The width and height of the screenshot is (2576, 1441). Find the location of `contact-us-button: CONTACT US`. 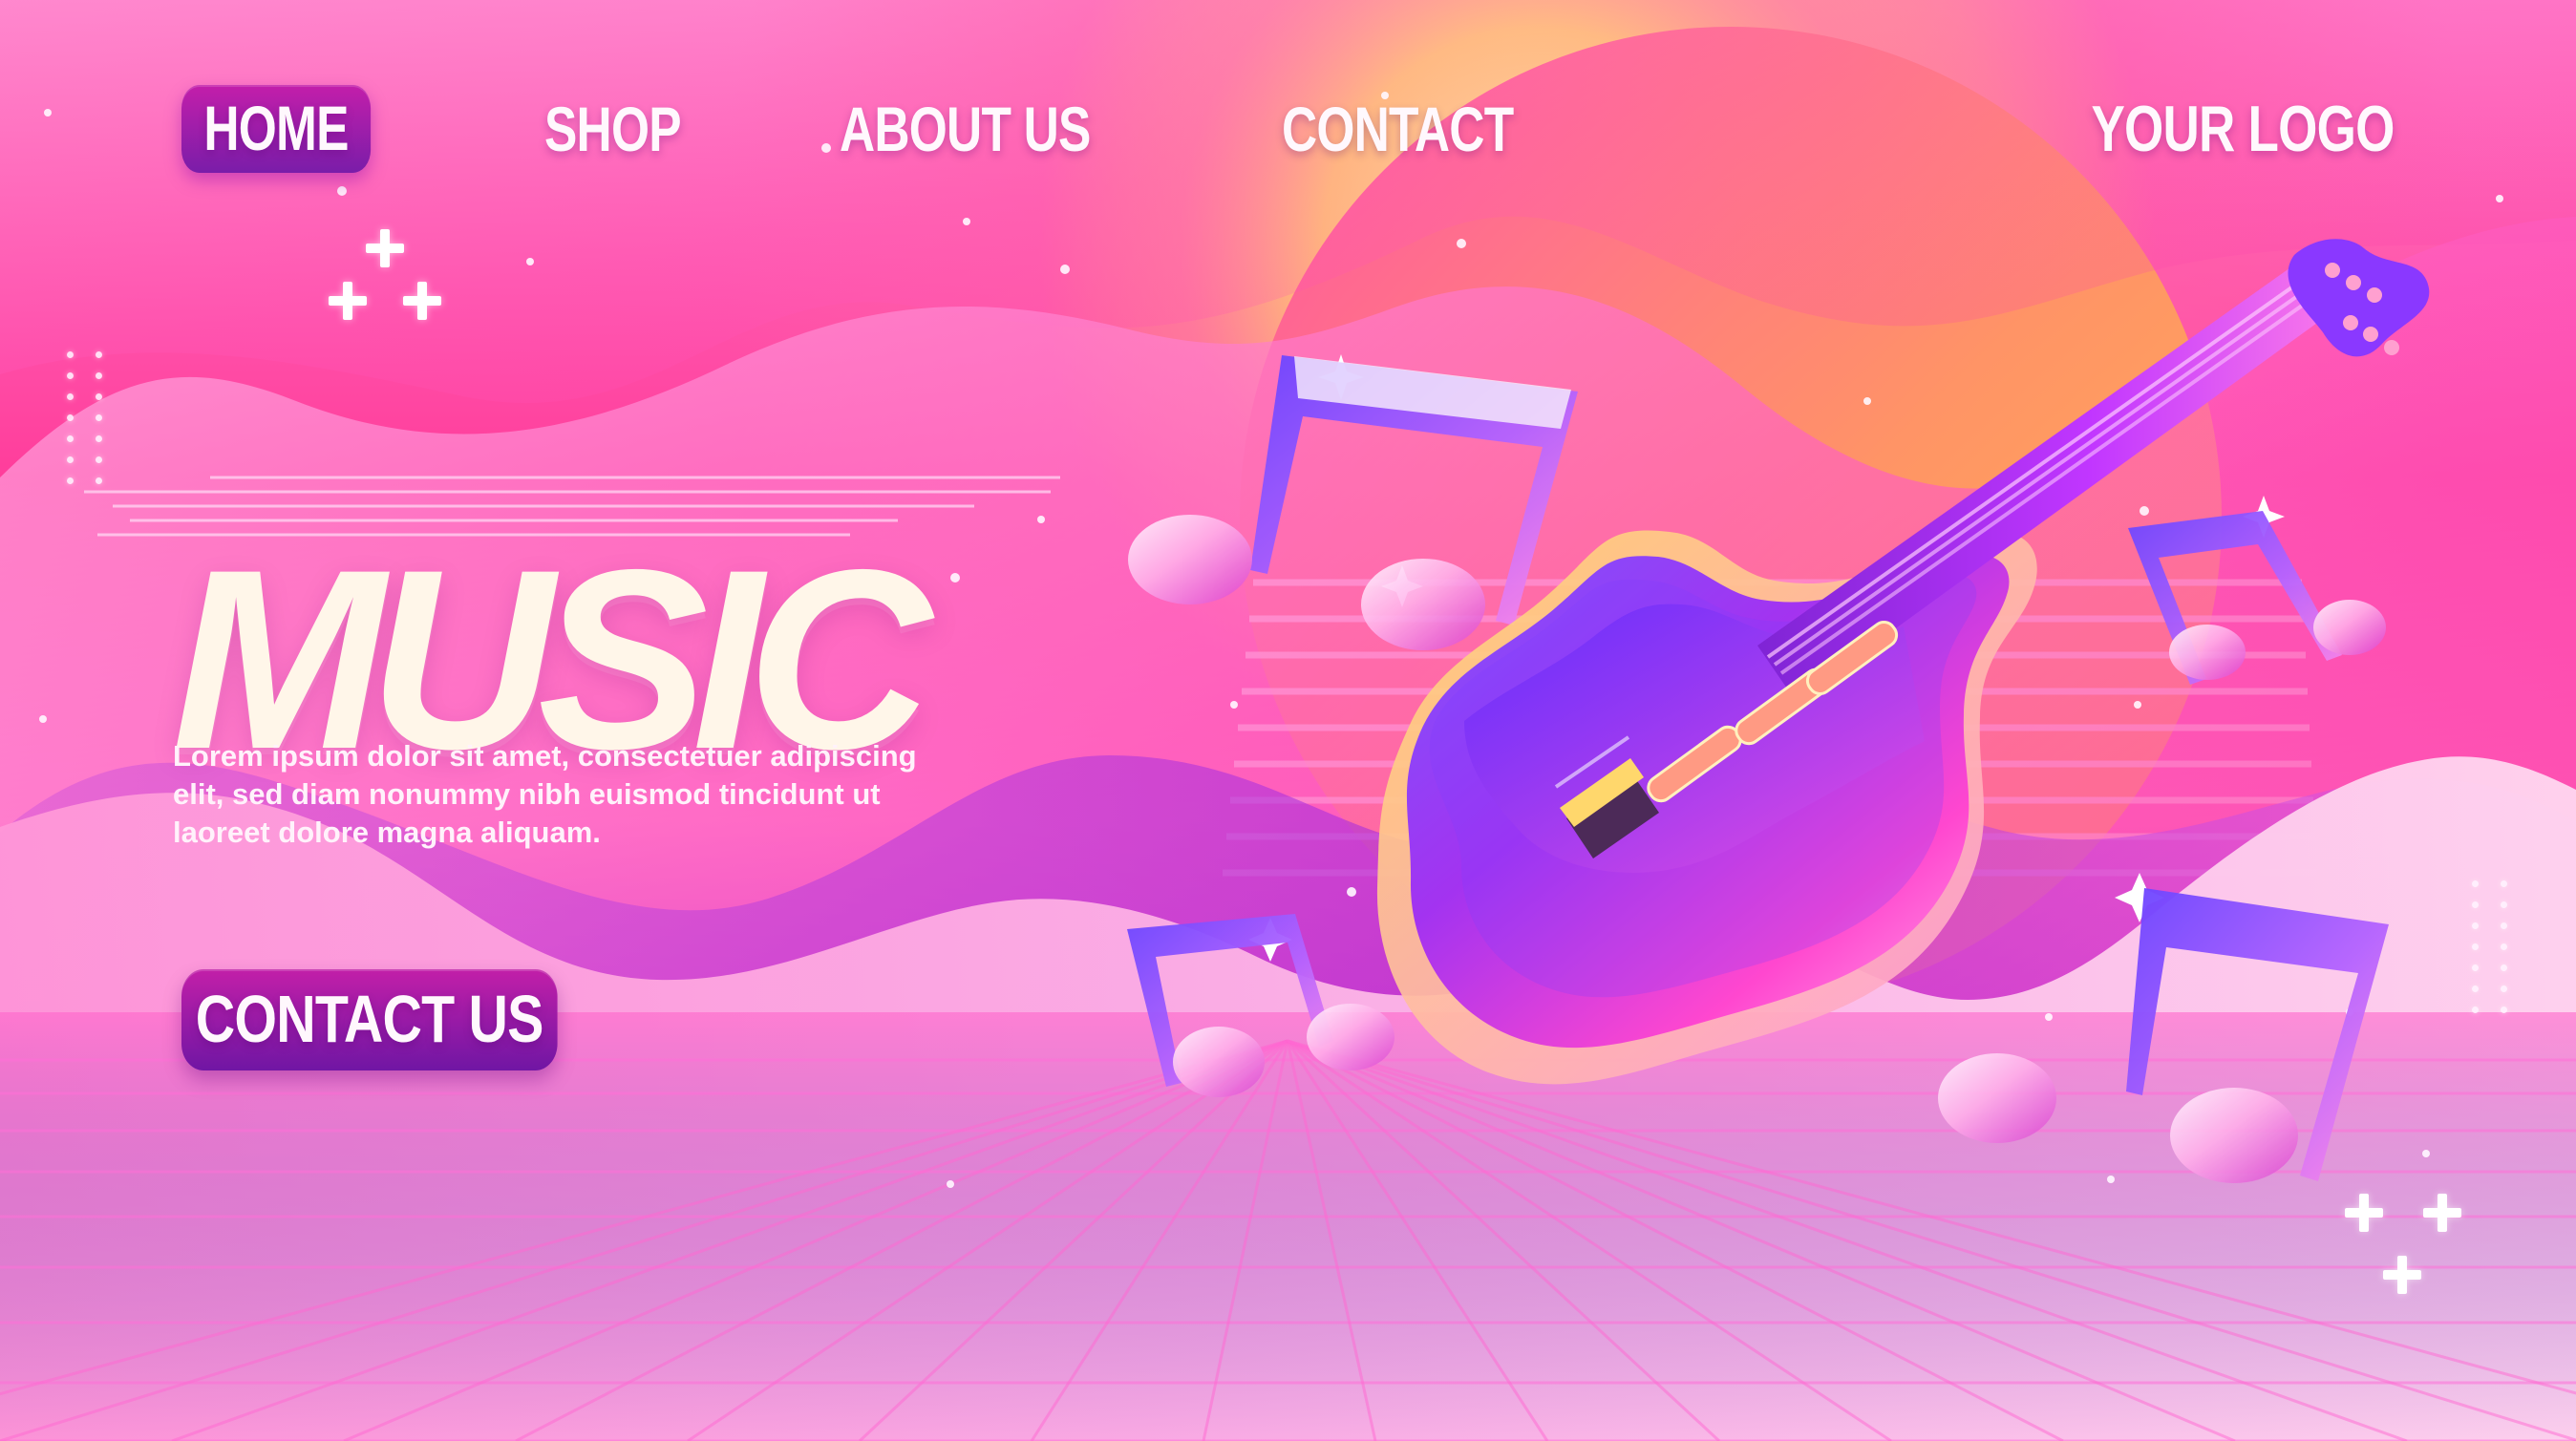

contact-us-button: CONTACT US is located at coordinates (369, 1020).